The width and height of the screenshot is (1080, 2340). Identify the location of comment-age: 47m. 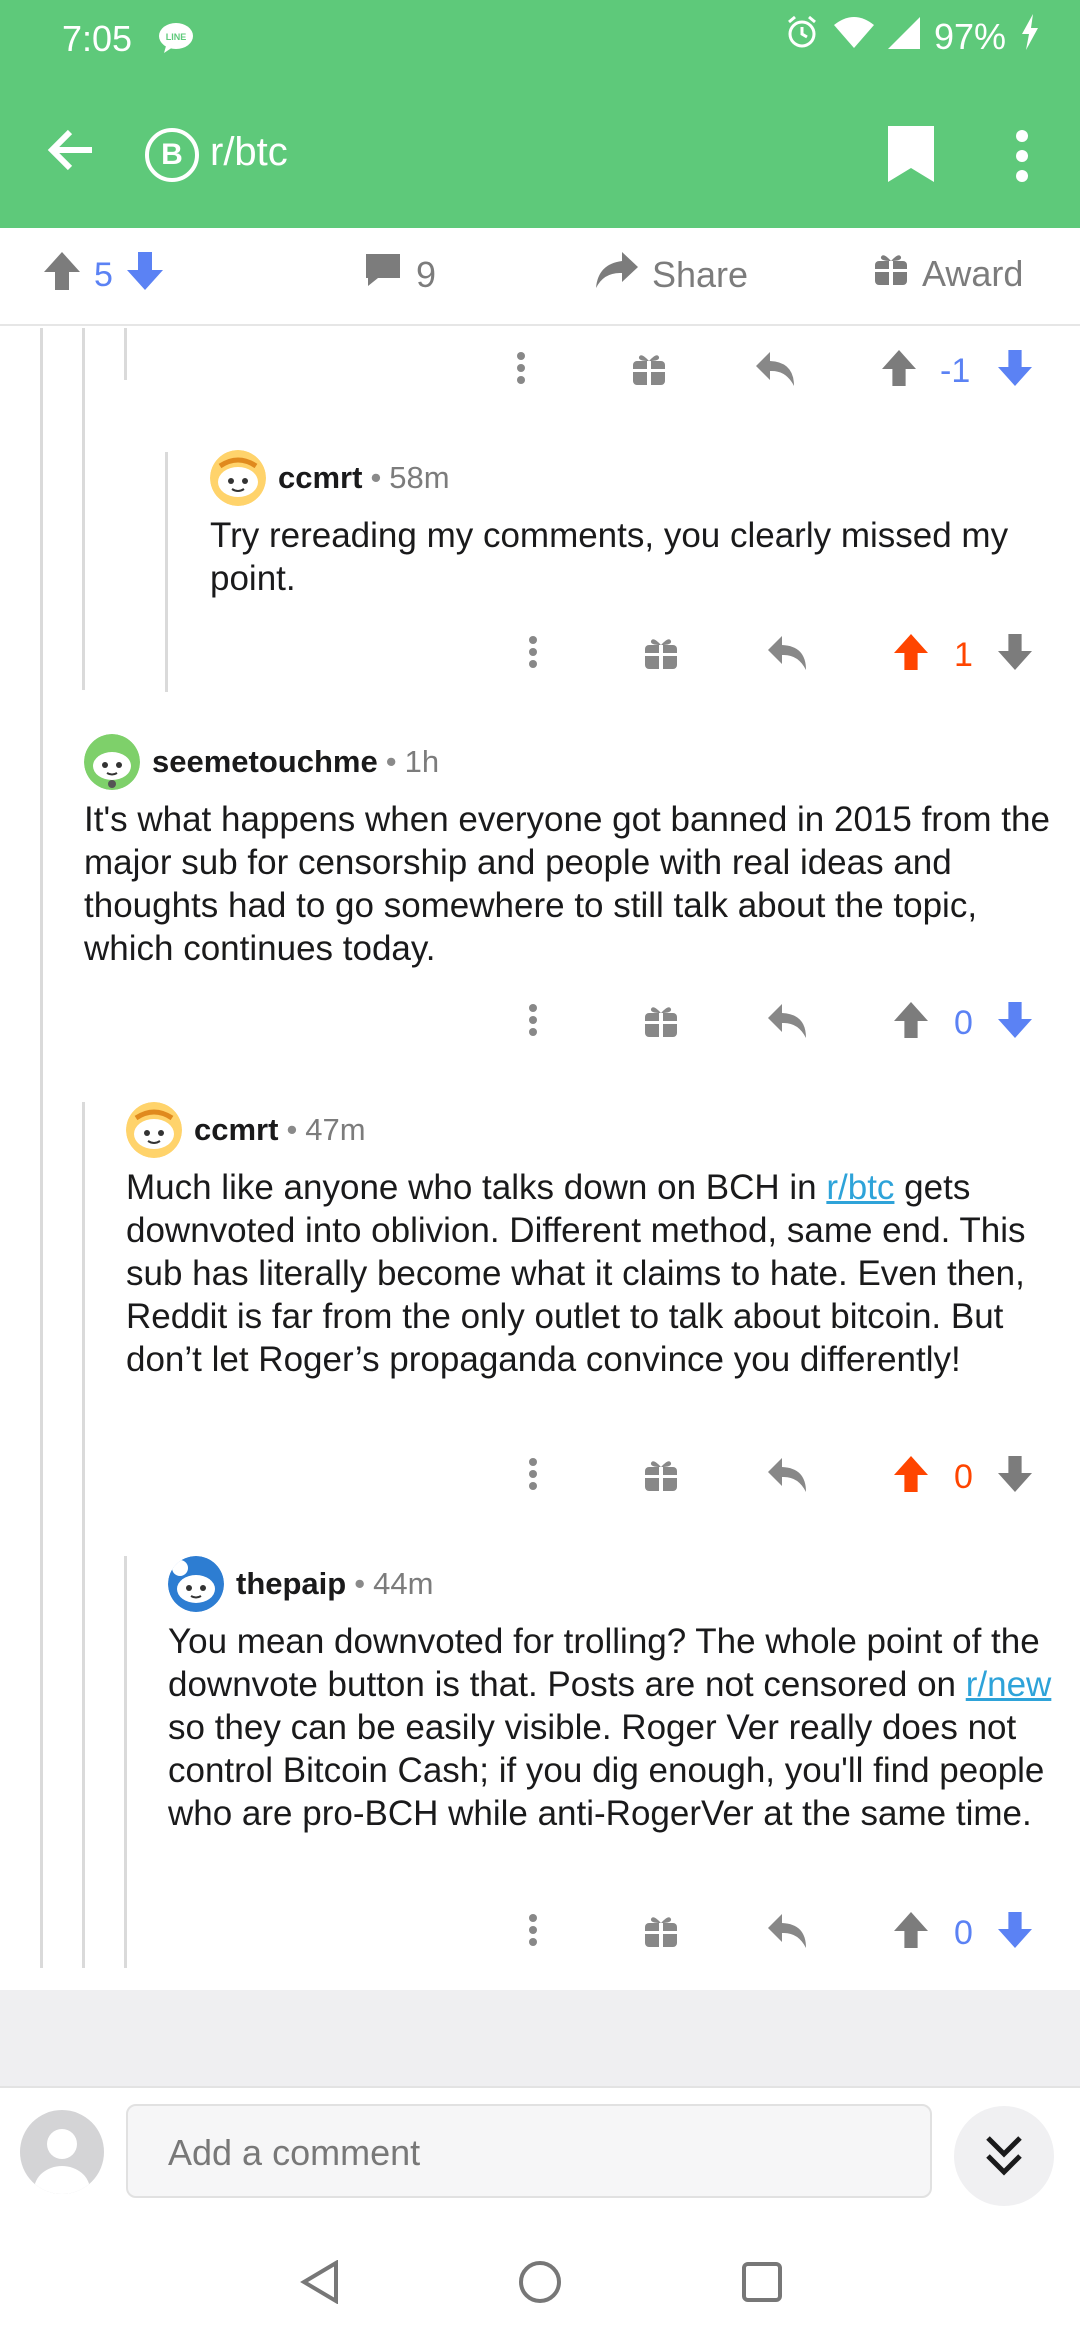
(335, 1129).